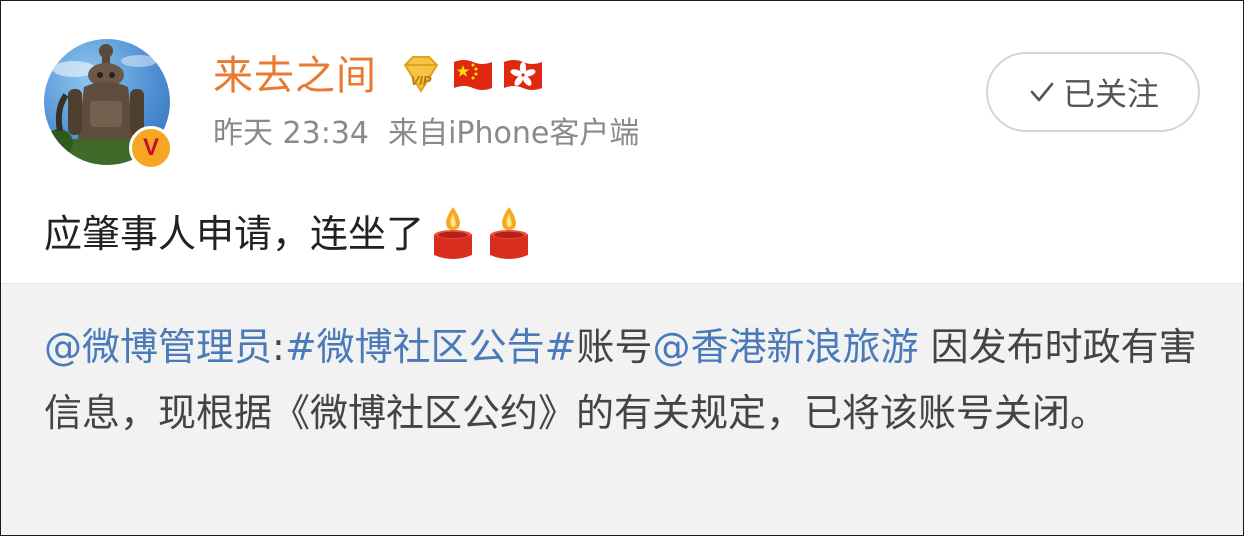 This screenshot has height=536, width=1244. I want to click on following-button: 已关注, so click(1093, 92).